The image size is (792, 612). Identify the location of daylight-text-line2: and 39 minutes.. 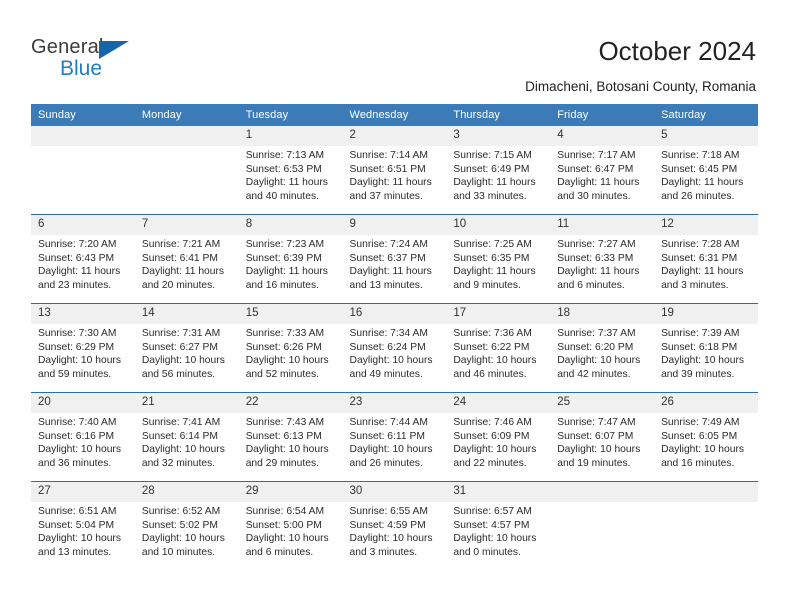
(698, 374).